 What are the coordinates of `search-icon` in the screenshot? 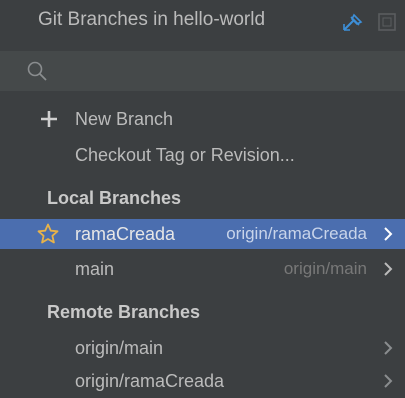 It's located at (37, 71).